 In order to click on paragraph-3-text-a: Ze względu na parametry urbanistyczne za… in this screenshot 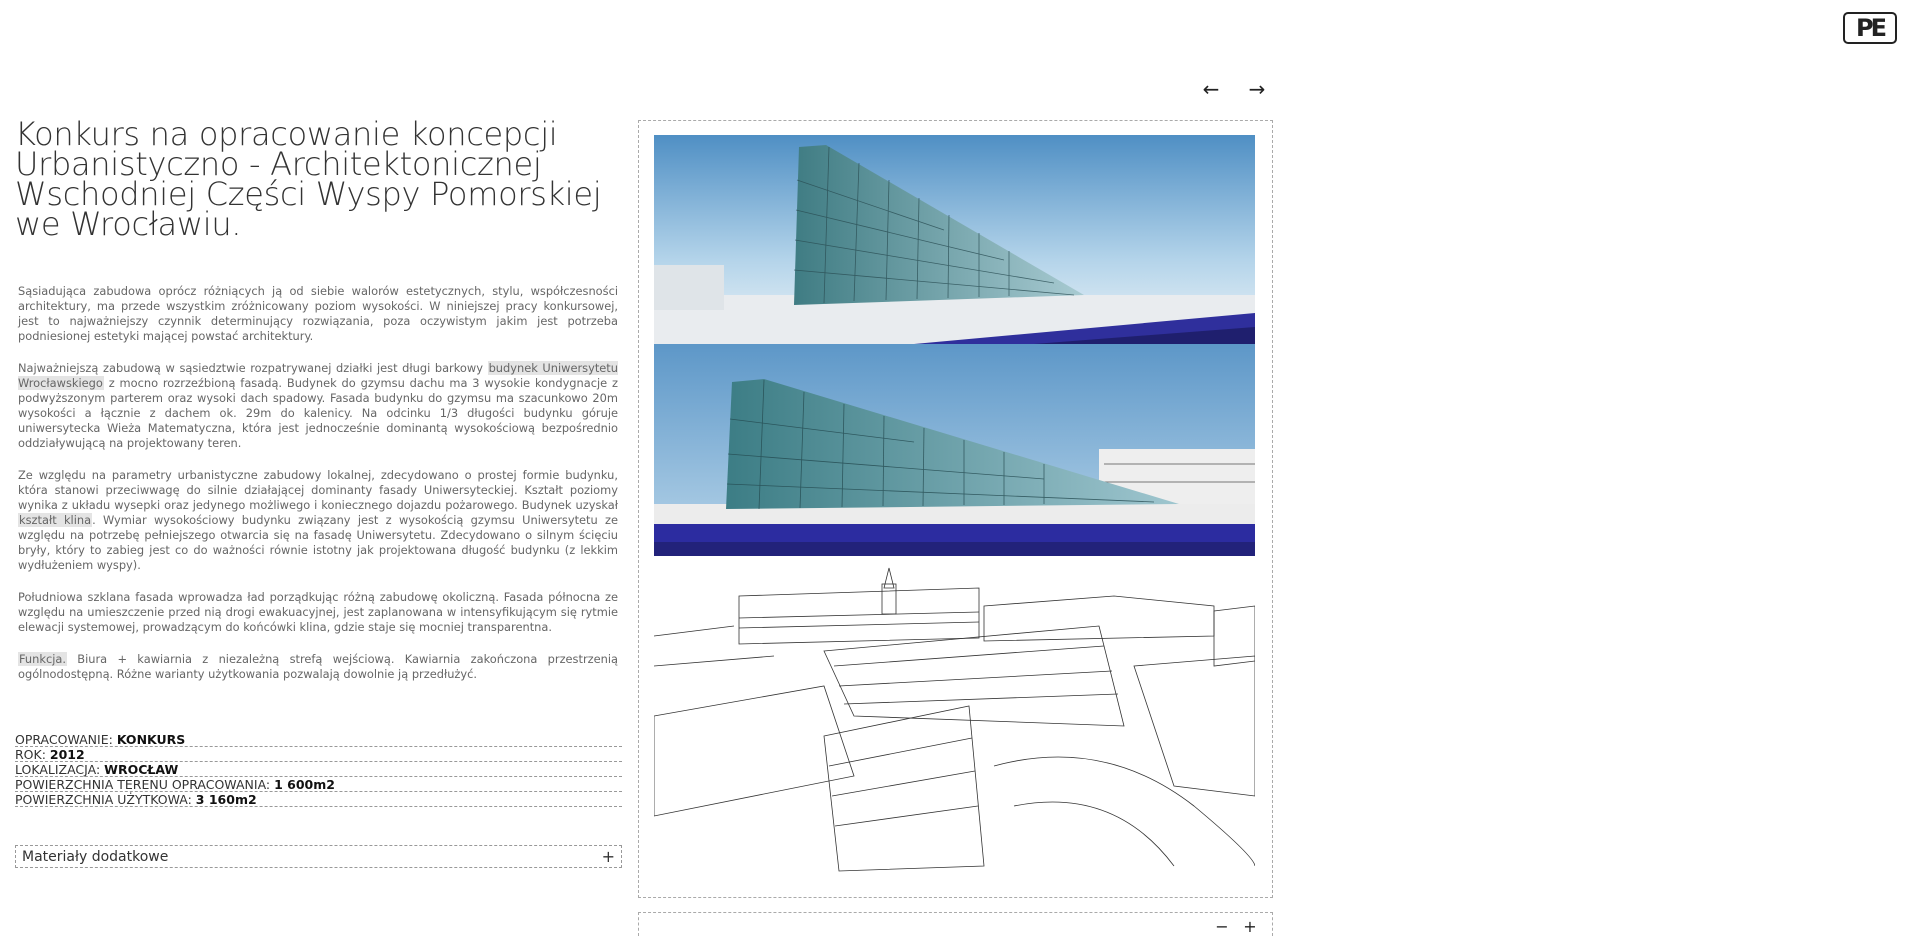, I will do `click(318, 490)`.